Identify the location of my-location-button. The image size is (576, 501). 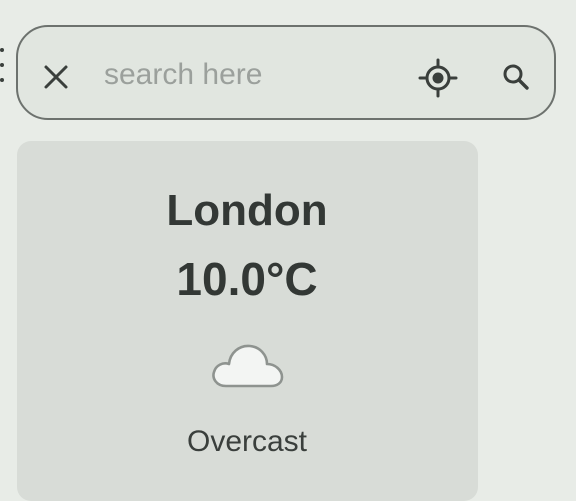
(438, 78).